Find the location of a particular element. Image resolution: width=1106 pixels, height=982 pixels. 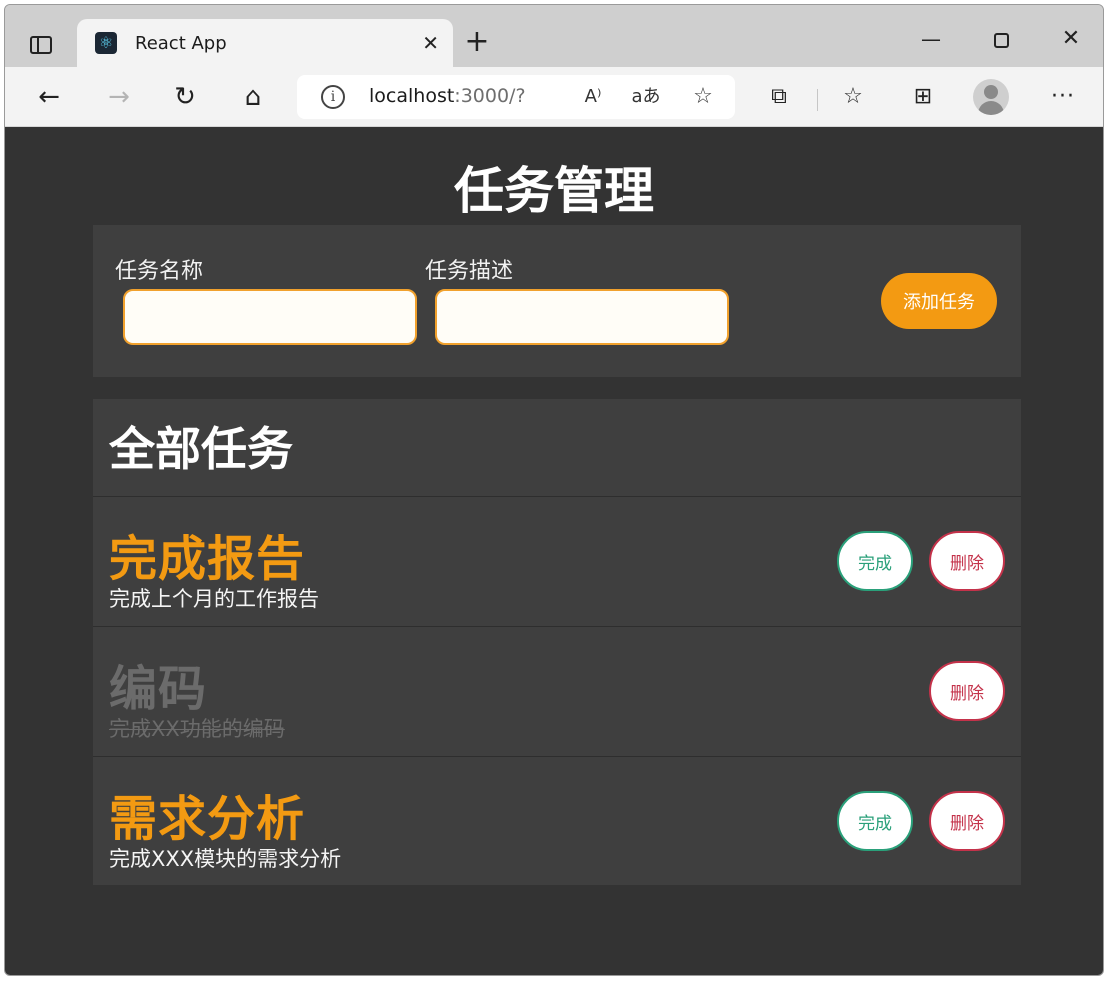

collections-icon: ⊞ is located at coordinates (923, 97).